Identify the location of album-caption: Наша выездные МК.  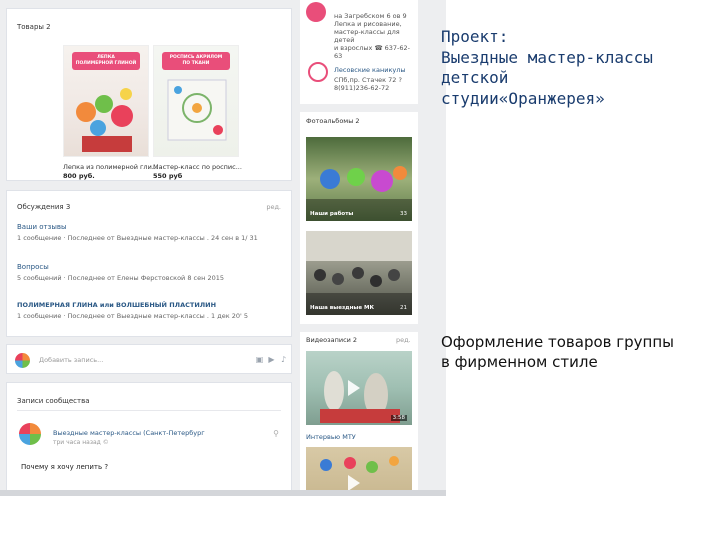
(342, 308).